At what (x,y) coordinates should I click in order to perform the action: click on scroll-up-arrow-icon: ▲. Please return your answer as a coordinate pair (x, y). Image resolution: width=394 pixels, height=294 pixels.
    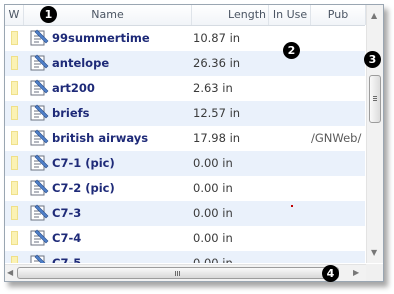
    Looking at the image, I should click on (374, 16).